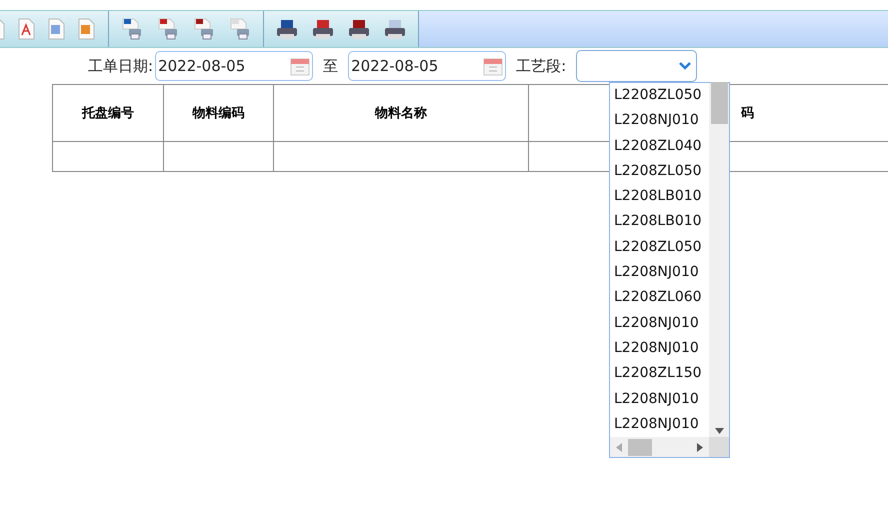 Image resolution: width=888 pixels, height=530 pixels. I want to click on dropdown-option: L2208ZL060, so click(659, 298).